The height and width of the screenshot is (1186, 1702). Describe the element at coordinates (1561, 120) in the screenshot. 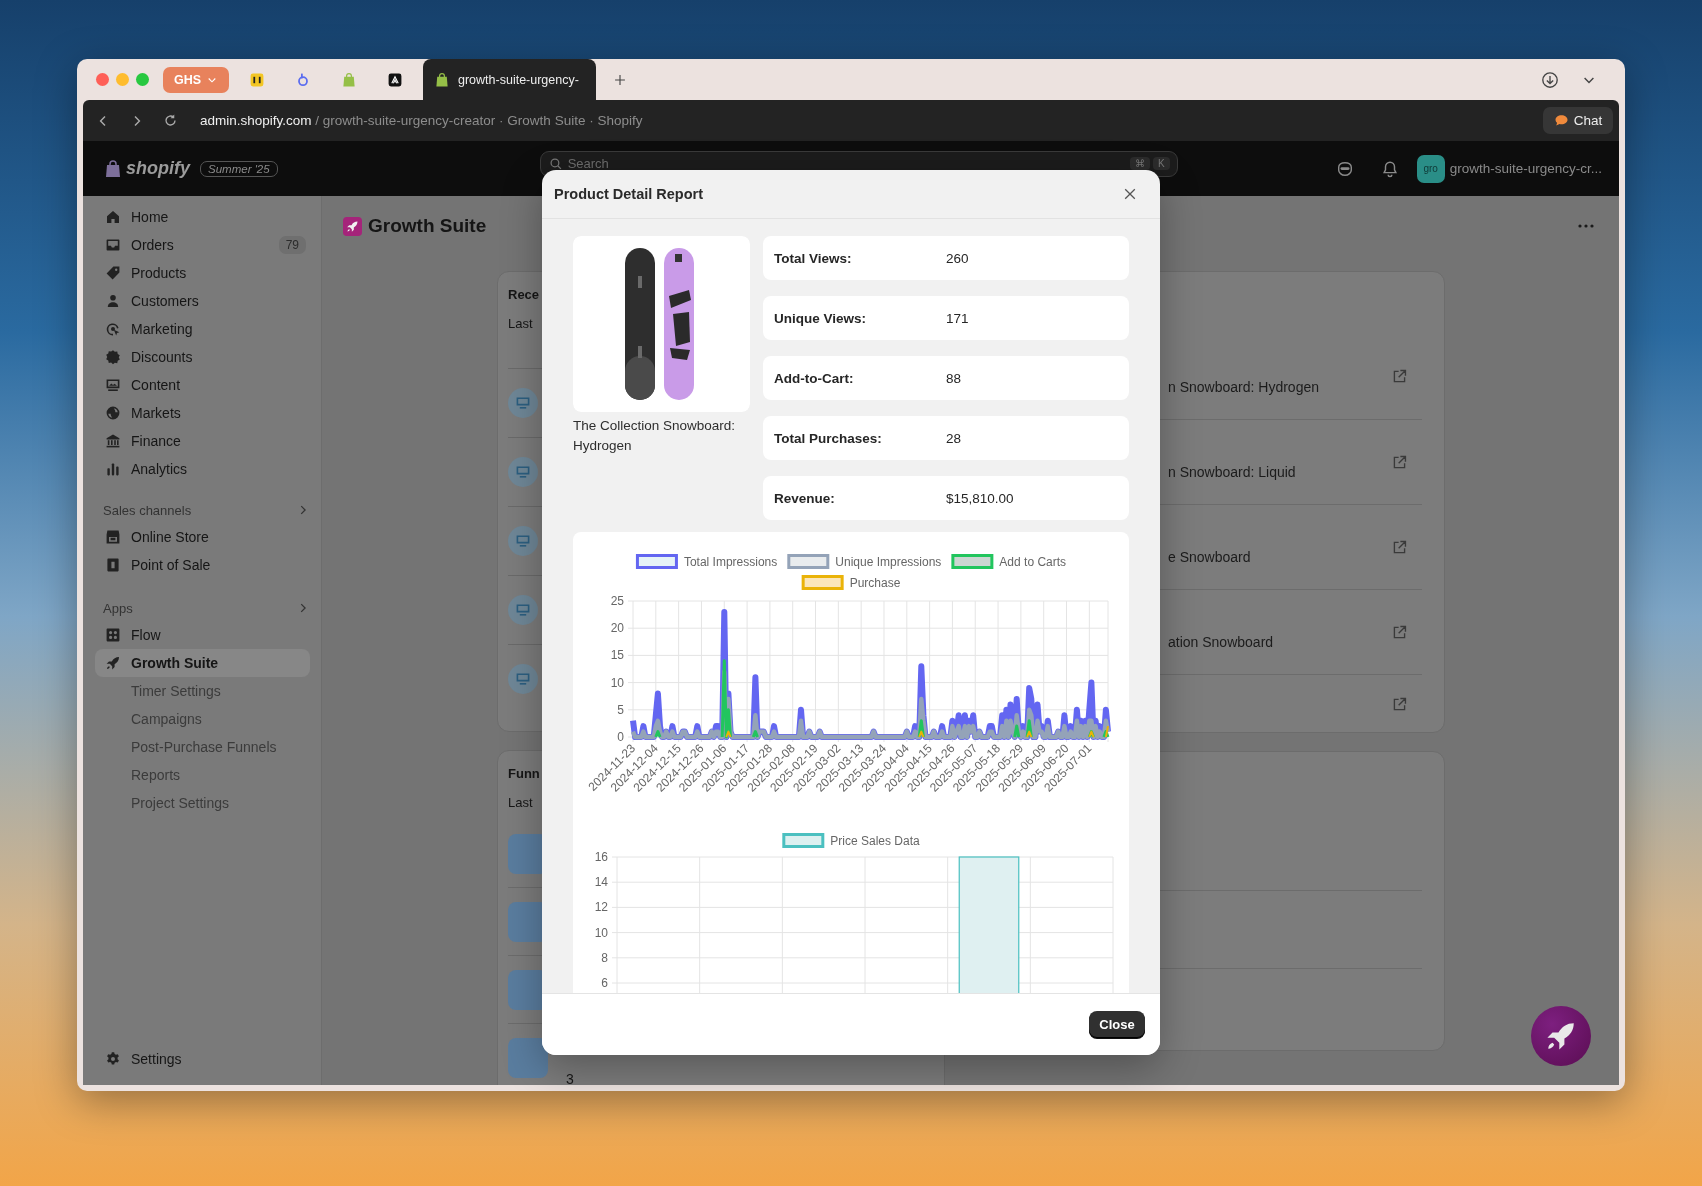

I see `chat-bubble-icon` at that location.